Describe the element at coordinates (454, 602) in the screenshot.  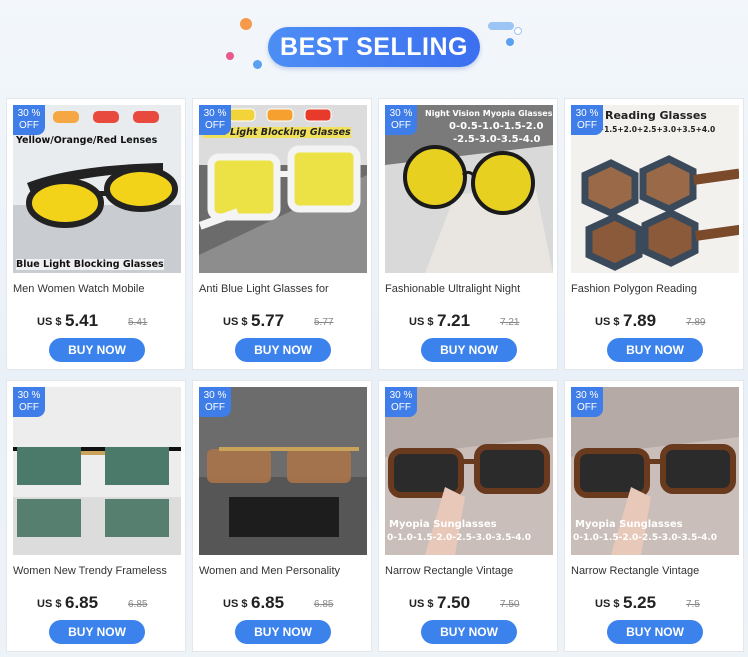
I see `sale-price: 7.50` at that location.